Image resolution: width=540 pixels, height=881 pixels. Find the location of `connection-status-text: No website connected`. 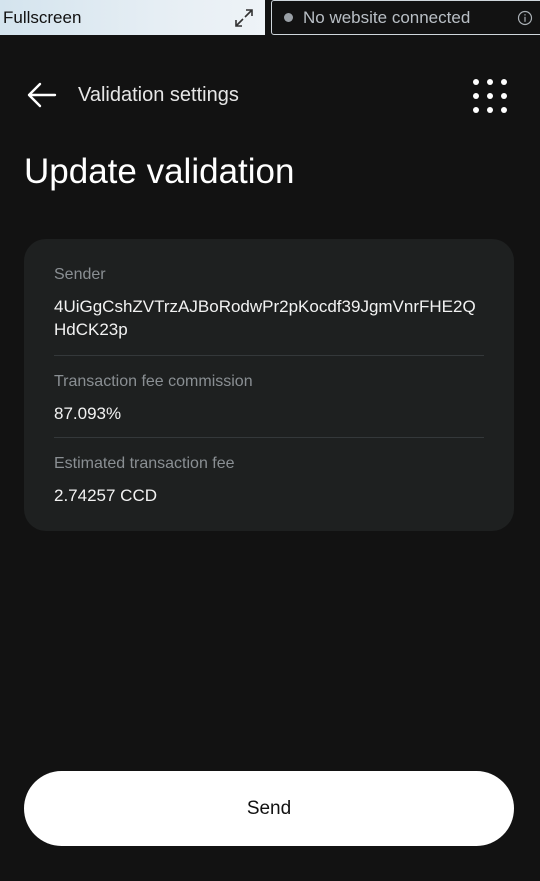

connection-status-text: No website connected is located at coordinates (387, 17).